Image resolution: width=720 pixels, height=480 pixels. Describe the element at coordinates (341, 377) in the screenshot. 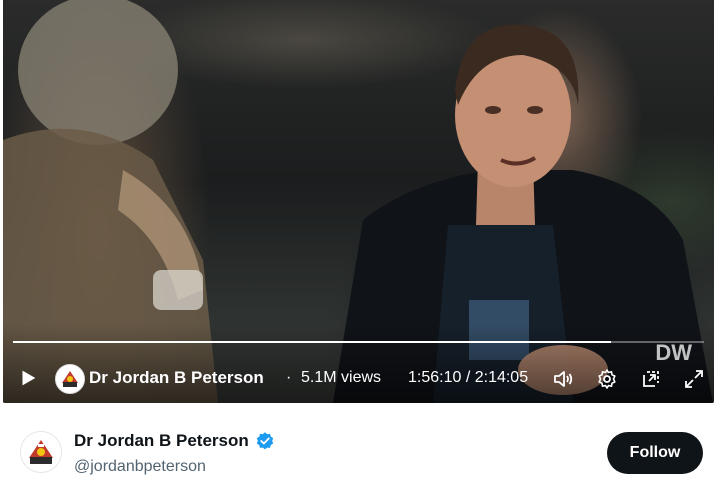

I see `view-count: 5.1M views` at that location.